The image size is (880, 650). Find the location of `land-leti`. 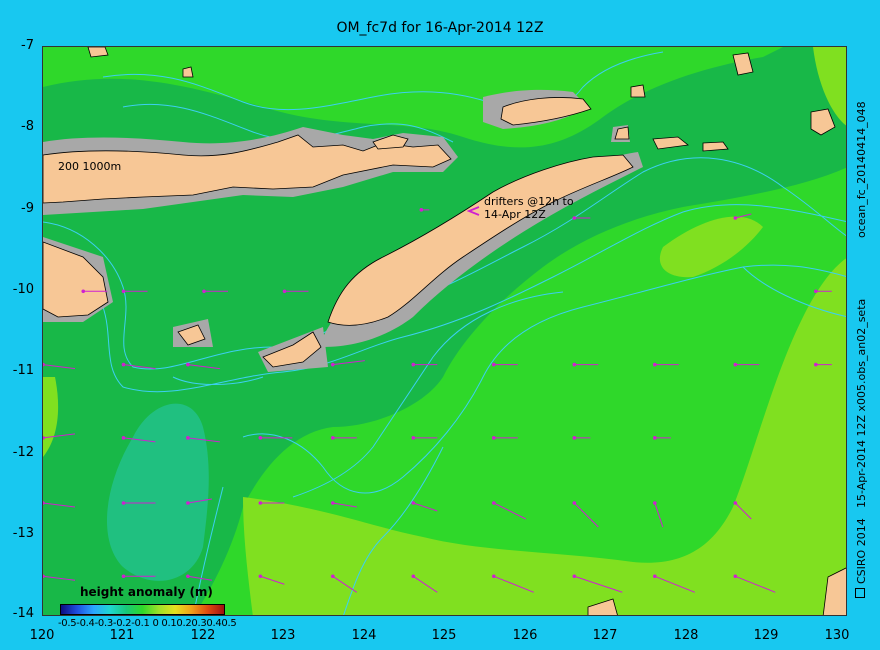

land-leti is located at coordinates (715, 146).